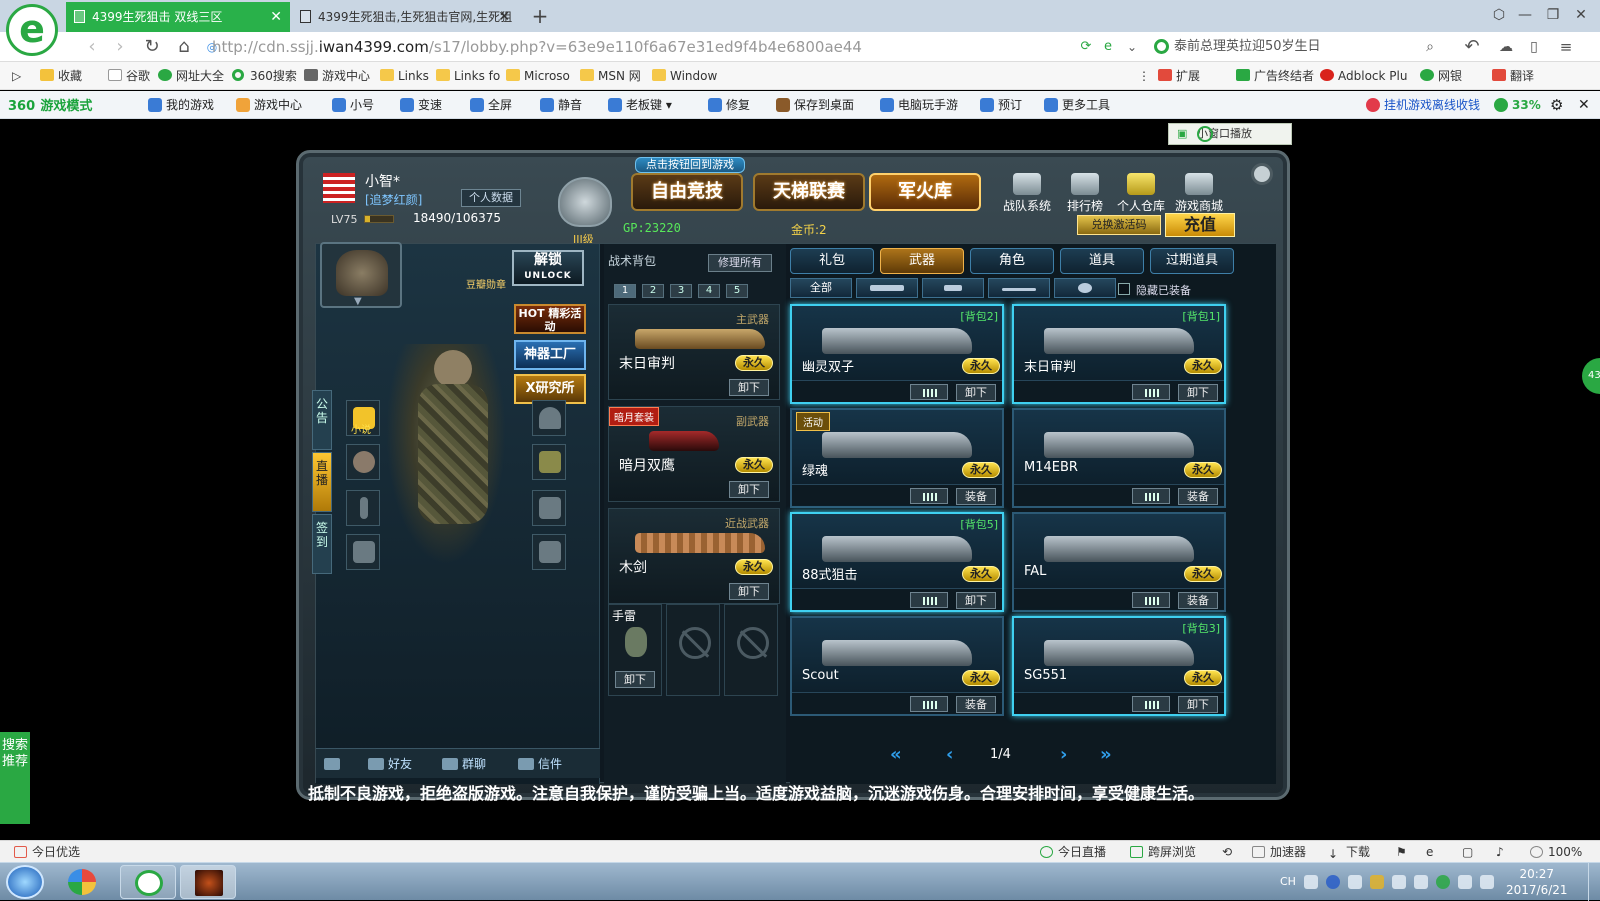  I want to click on weapon-card: [背包5] 88式狙击 永久 卸下, so click(897, 562).